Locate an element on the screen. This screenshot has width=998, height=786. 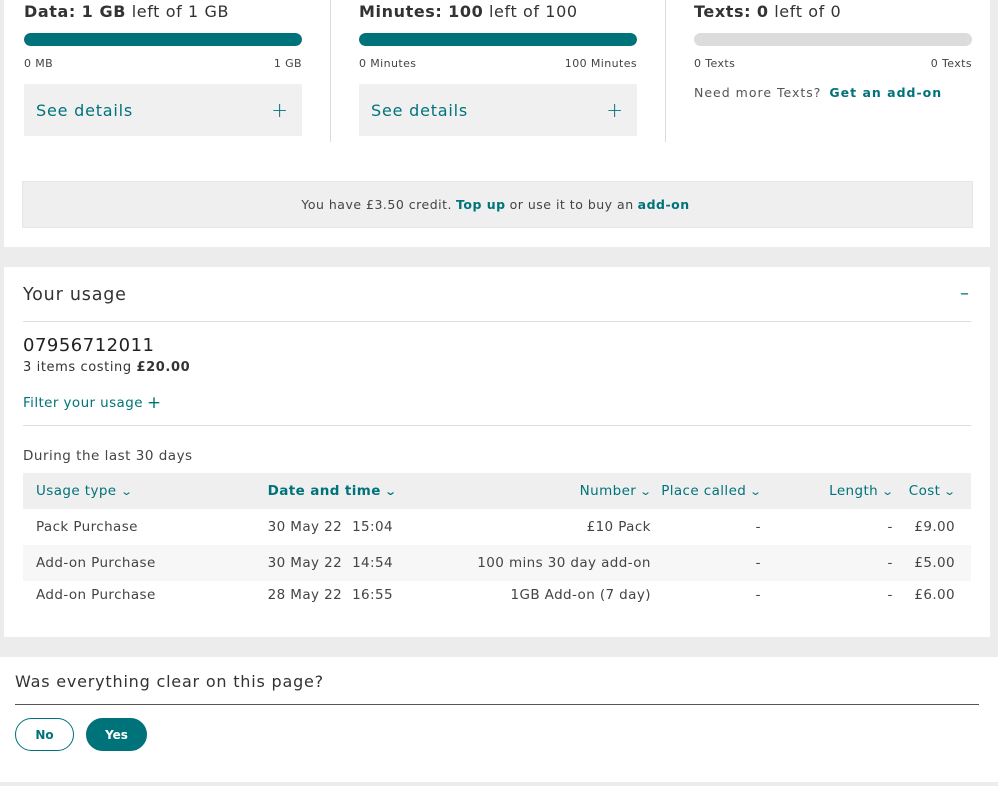
minutes-progress-bar is located at coordinates (498, 39).